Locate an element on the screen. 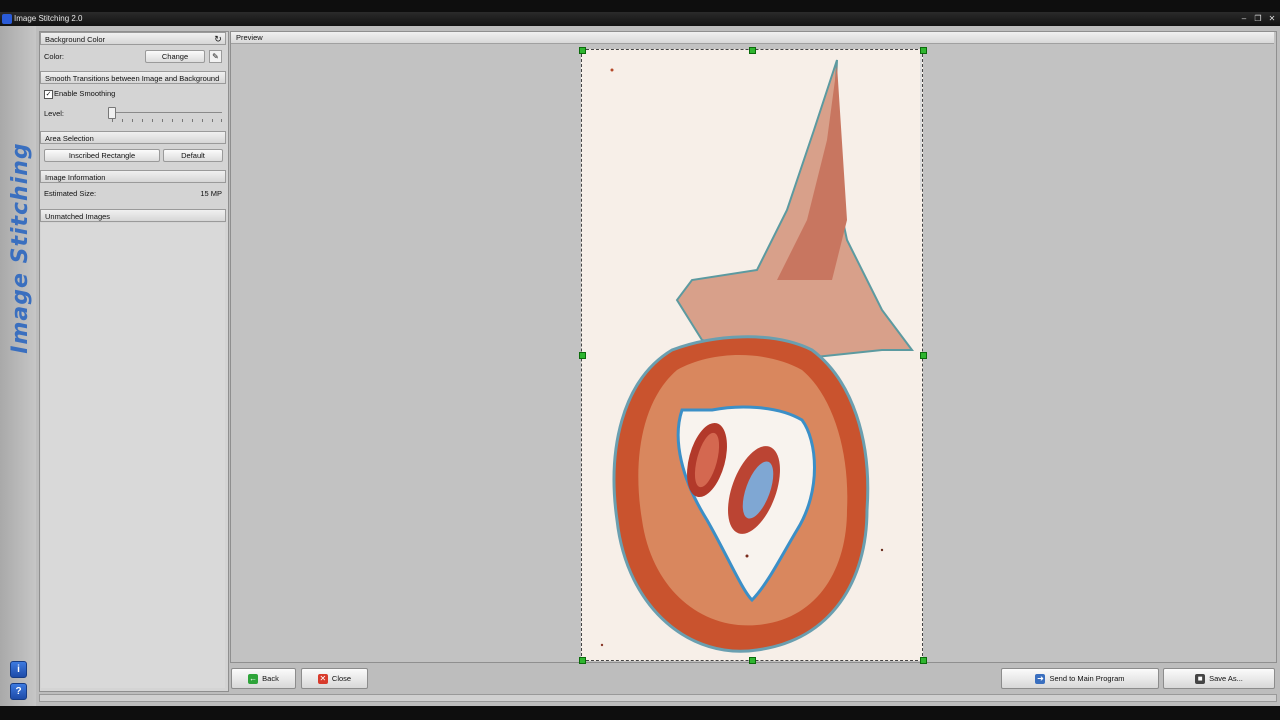 The image size is (1280, 720). unmatched-images-list is located at coordinates (133, 455).